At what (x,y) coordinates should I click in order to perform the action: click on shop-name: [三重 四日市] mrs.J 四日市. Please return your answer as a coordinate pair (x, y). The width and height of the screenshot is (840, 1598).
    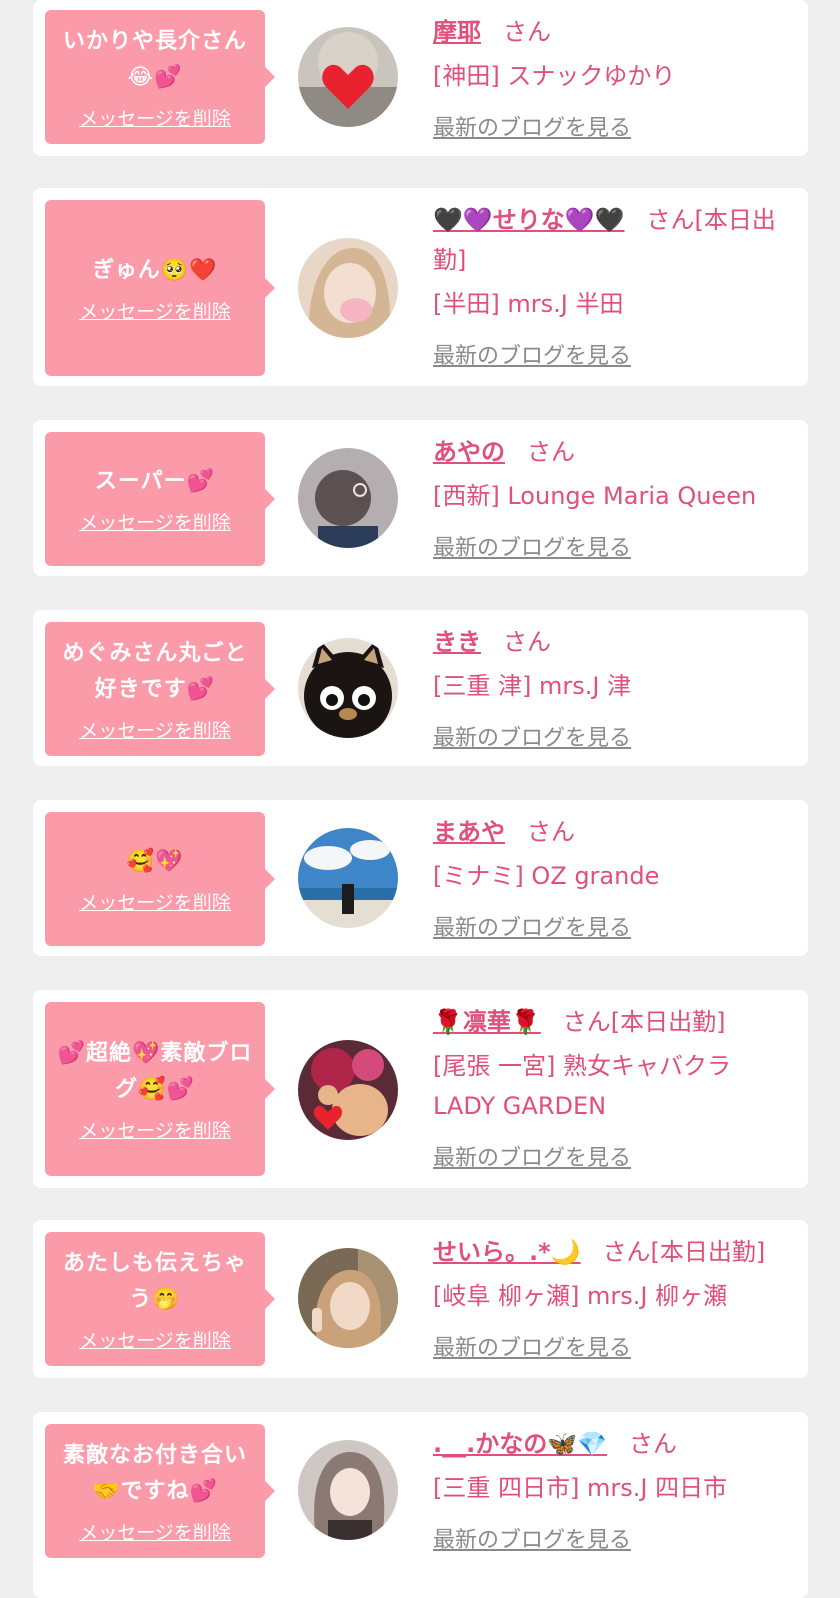
    Looking at the image, I should click on (580, 1488).